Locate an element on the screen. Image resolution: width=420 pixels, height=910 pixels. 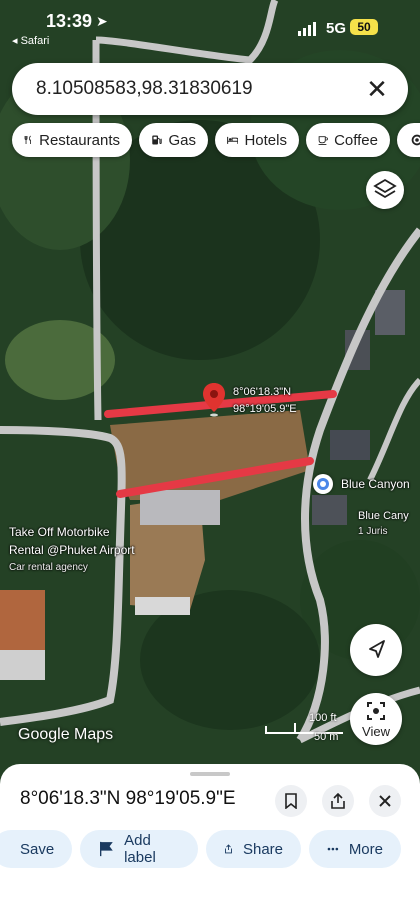
chip-restaurants: Restaurants is located at coordinates (72, 140).